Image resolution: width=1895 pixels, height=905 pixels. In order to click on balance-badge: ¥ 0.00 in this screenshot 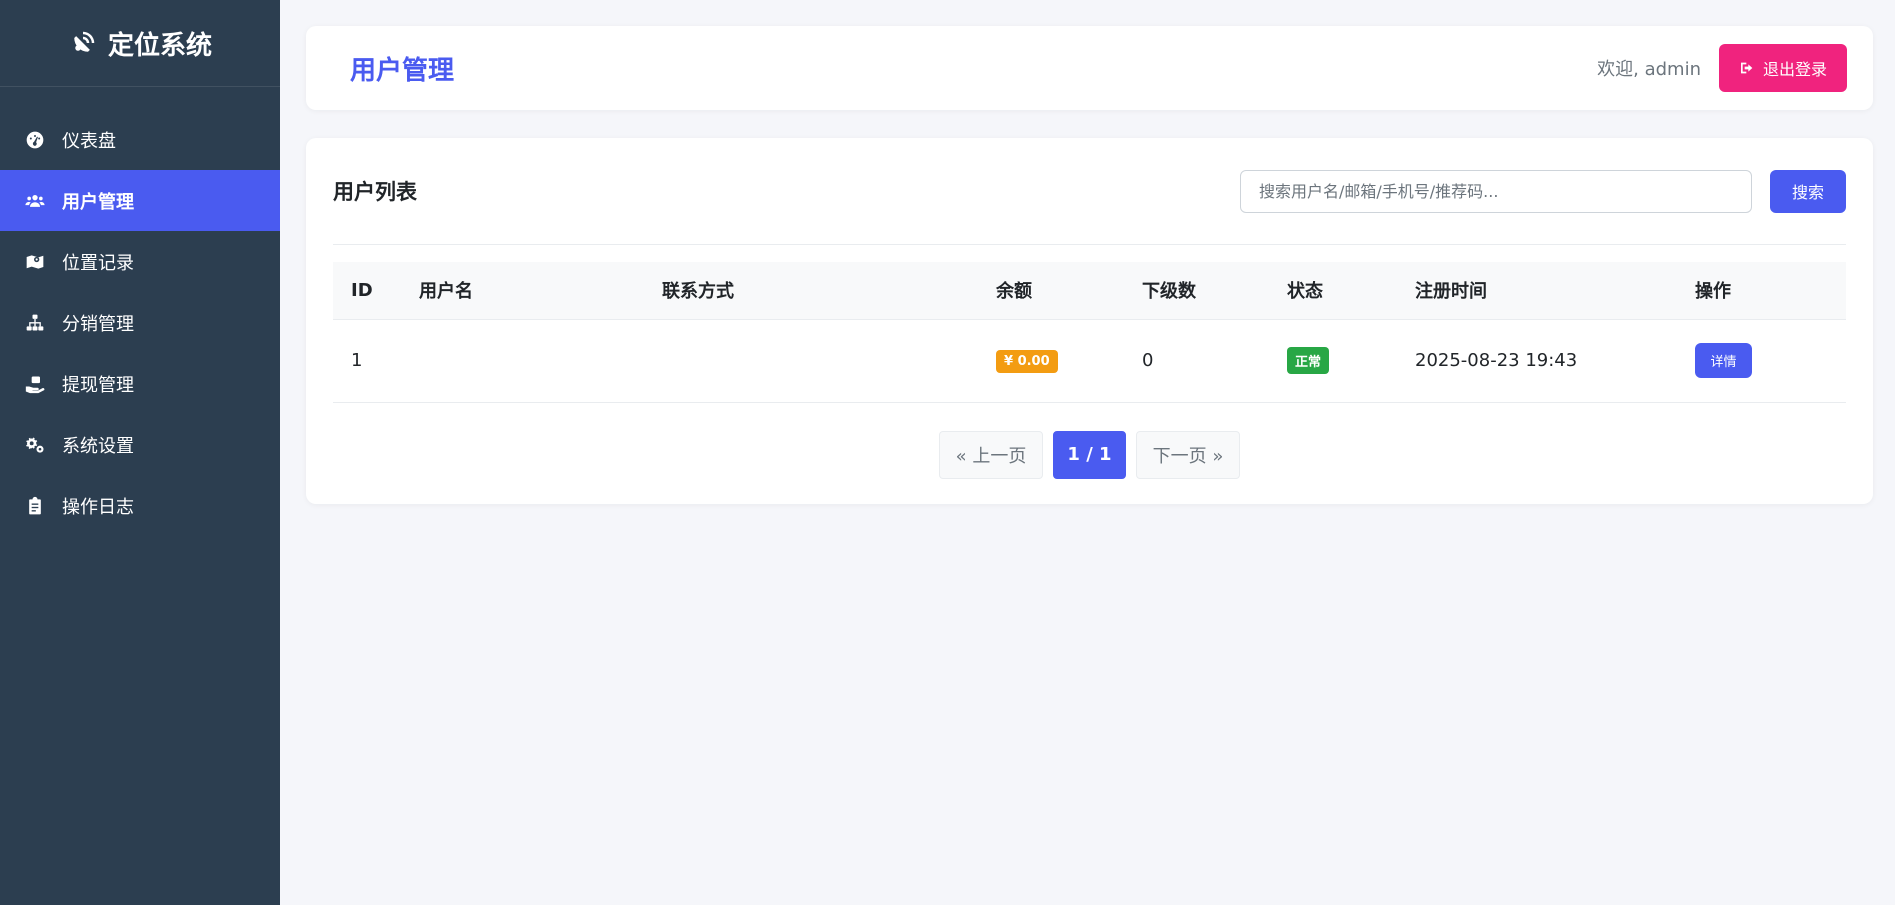, I will do `click(1027, 361)`.